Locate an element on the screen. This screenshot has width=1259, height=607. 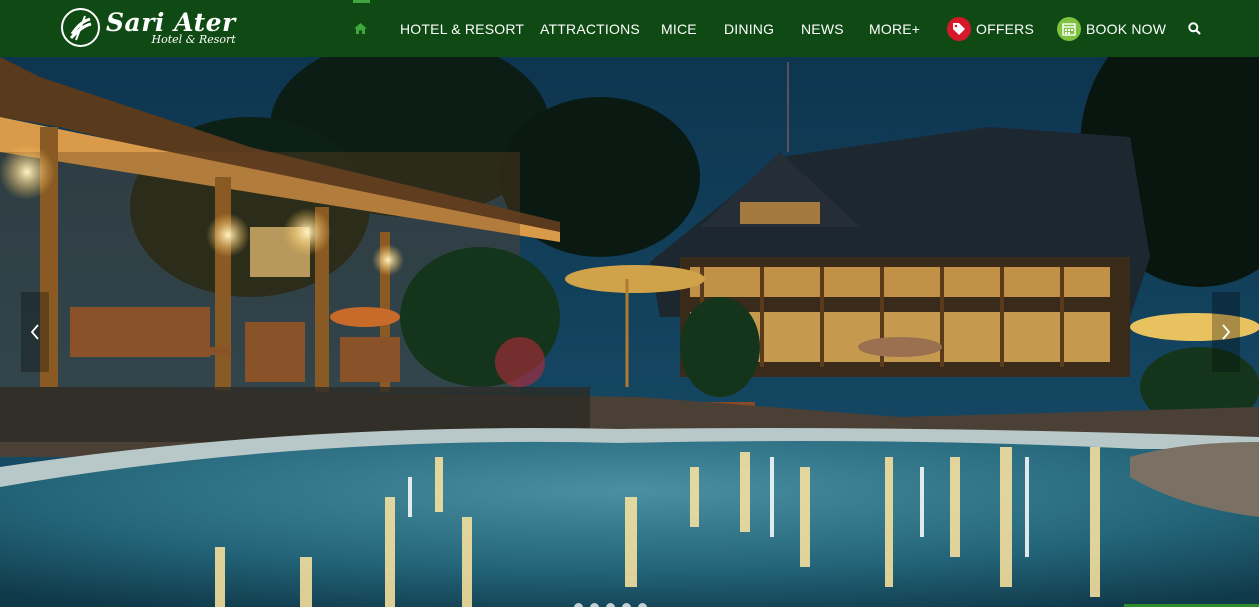
book-now-label: BOOK NOW is located at coordinates (1126, 28).